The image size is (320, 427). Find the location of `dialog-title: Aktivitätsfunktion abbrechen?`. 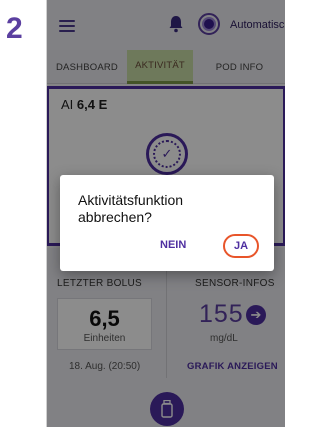

dialog-title: Aktivitätsfunktion abbrechen? is located at coordinates (131, 208).